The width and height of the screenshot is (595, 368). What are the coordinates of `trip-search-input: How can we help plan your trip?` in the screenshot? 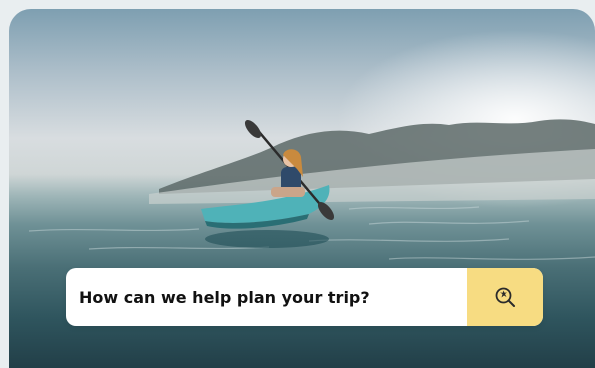 It's located at (266, 297).